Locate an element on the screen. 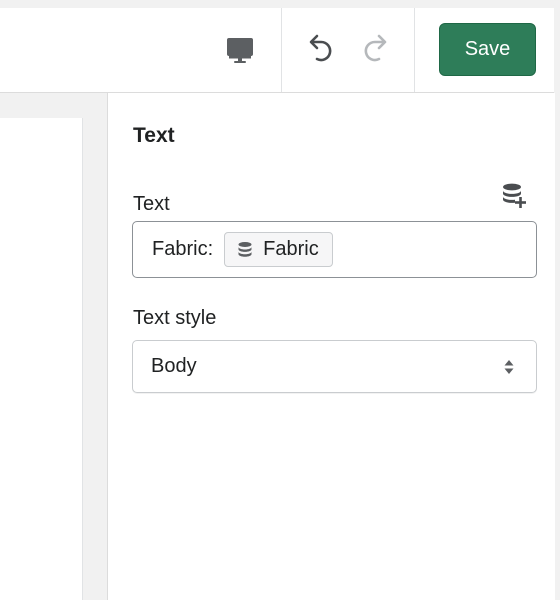 Image resolution: width=560 pixels, height=600 pixels. text-style-select: Body is located at coordinates (334, 366).